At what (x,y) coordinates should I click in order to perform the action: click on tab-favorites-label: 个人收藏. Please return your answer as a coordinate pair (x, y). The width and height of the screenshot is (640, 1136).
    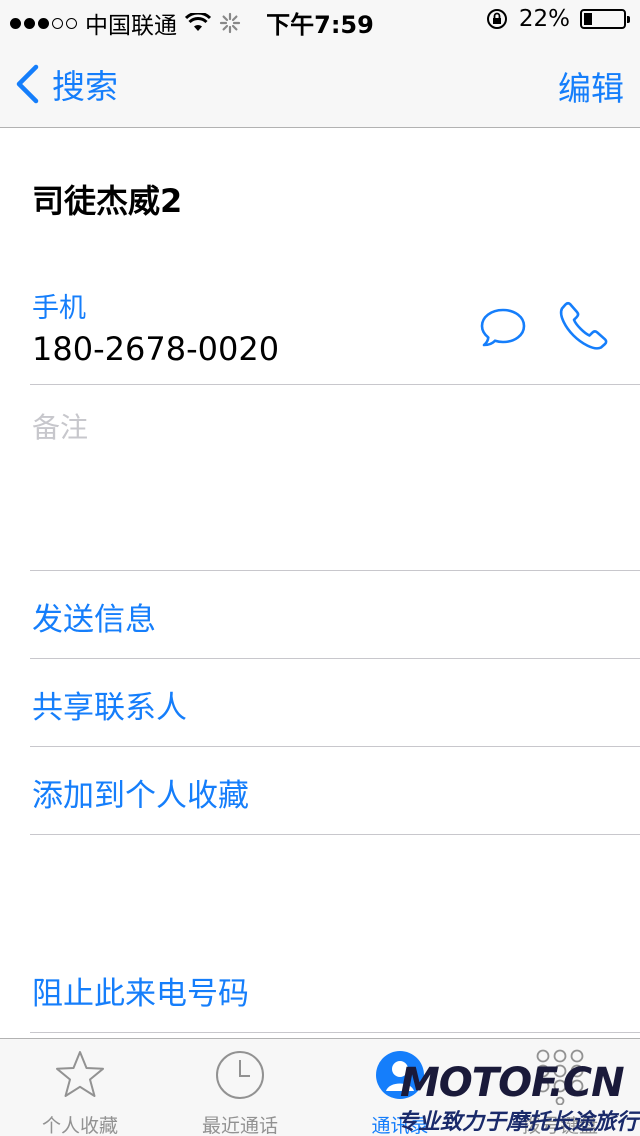
    Looking at the image, I should click on (79, 1125).